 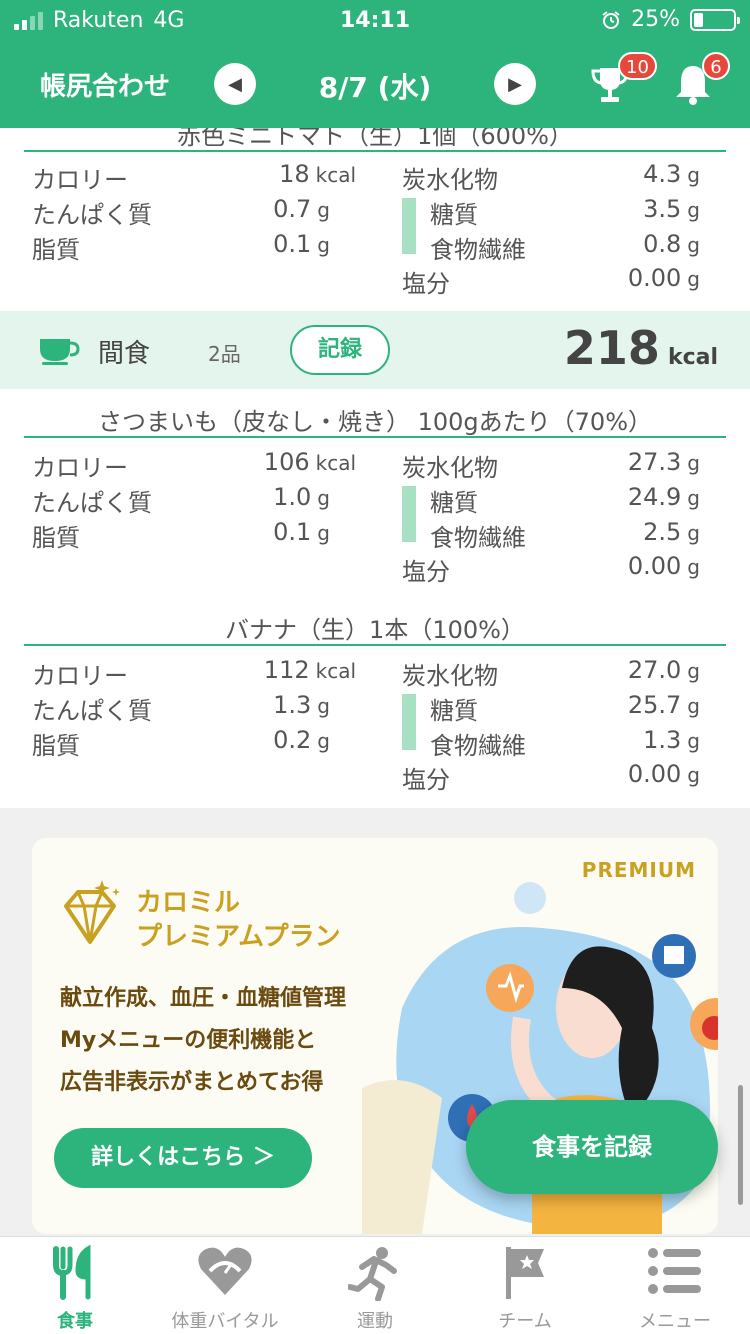 I want to click on chevron-right-icon: ▶, so click(x=515, y=84).